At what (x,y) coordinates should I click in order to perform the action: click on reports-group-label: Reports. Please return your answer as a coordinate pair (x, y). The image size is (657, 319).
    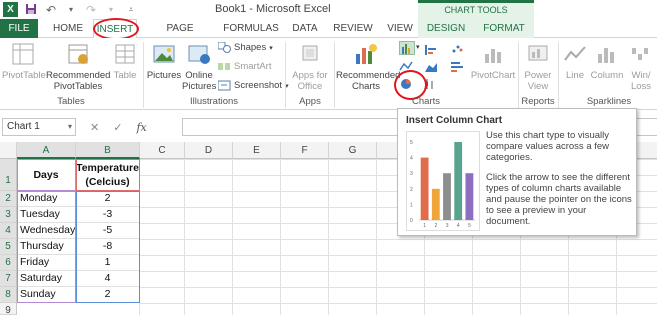
    Looking at the image, I should click on (538, 101).